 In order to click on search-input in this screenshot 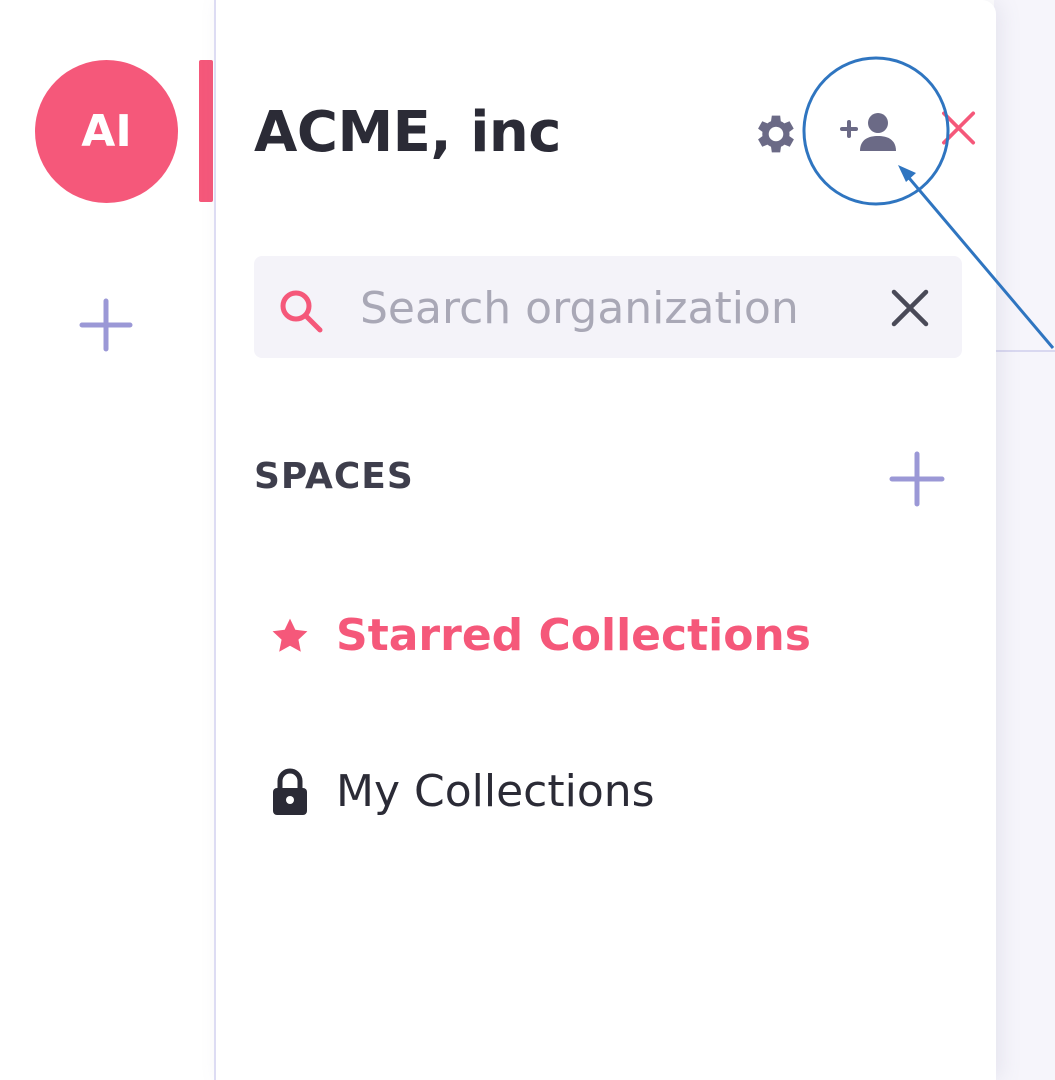, I will do `click(620, 308)`.